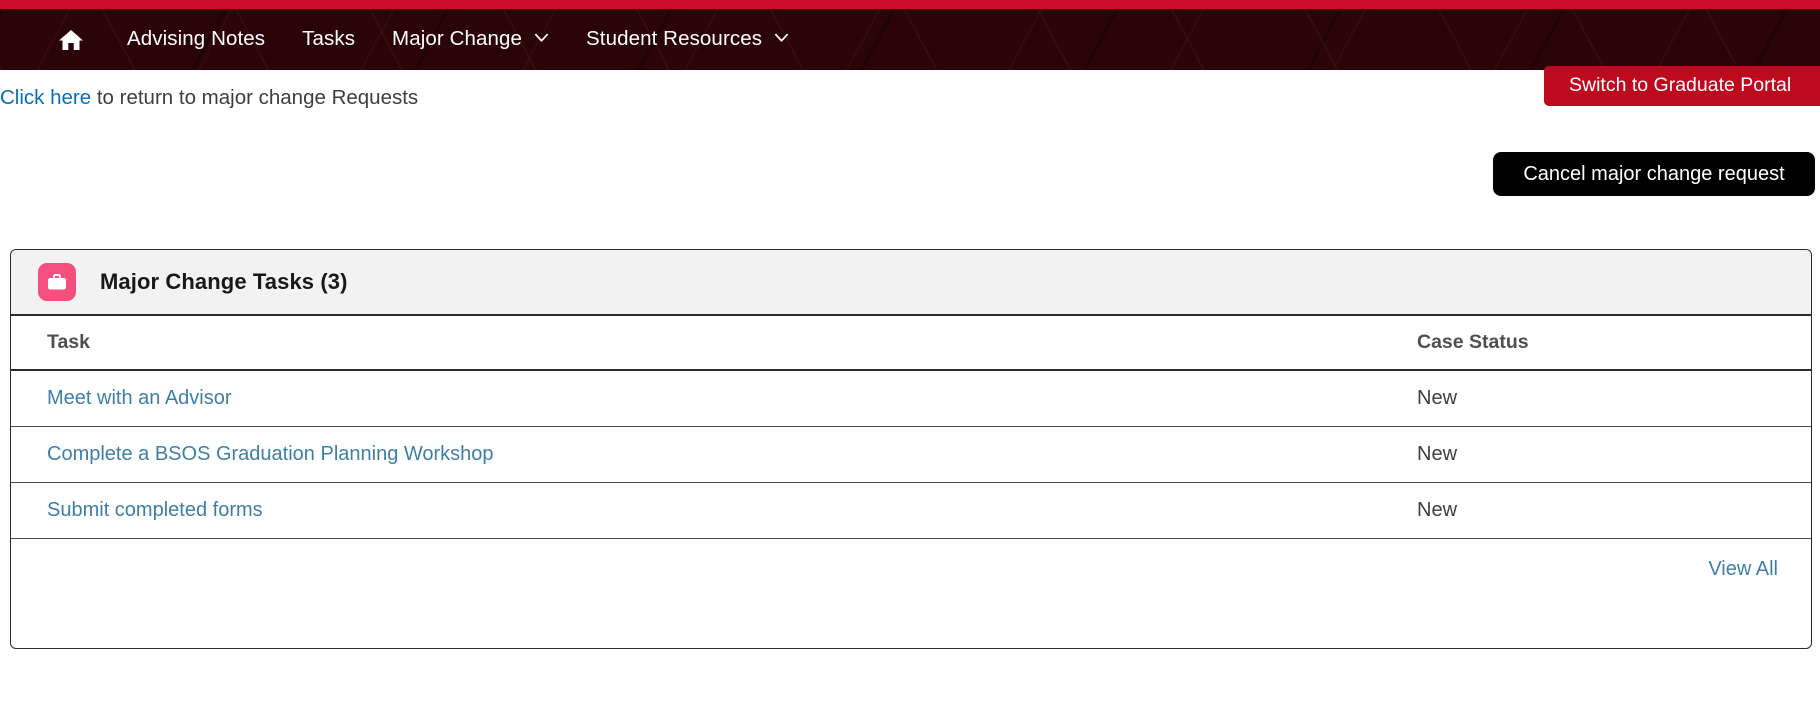 The height and width of the screenshot is (703, 1820). I want to click on nav-item-label: Student Resources, so click(674, 39).